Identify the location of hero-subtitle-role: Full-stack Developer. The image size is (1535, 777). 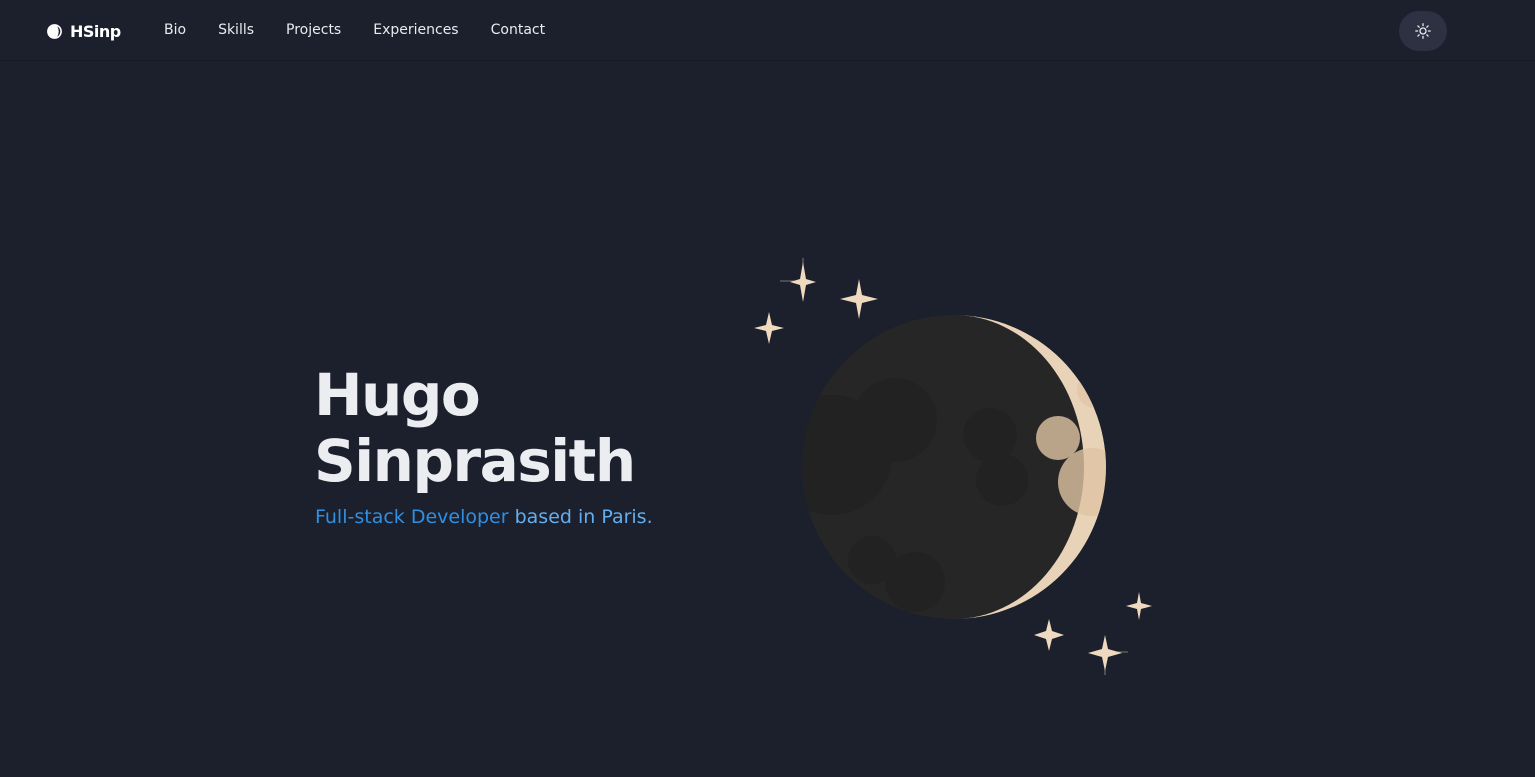
(412, 517).